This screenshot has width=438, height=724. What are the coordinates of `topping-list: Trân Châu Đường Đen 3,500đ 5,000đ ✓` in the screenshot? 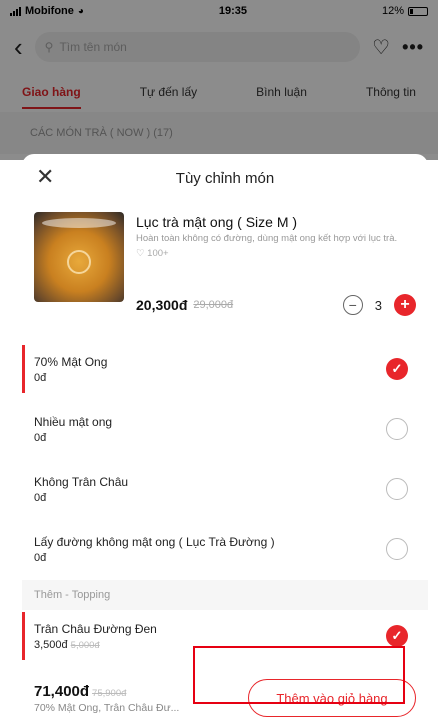 It's located at (225, 636).